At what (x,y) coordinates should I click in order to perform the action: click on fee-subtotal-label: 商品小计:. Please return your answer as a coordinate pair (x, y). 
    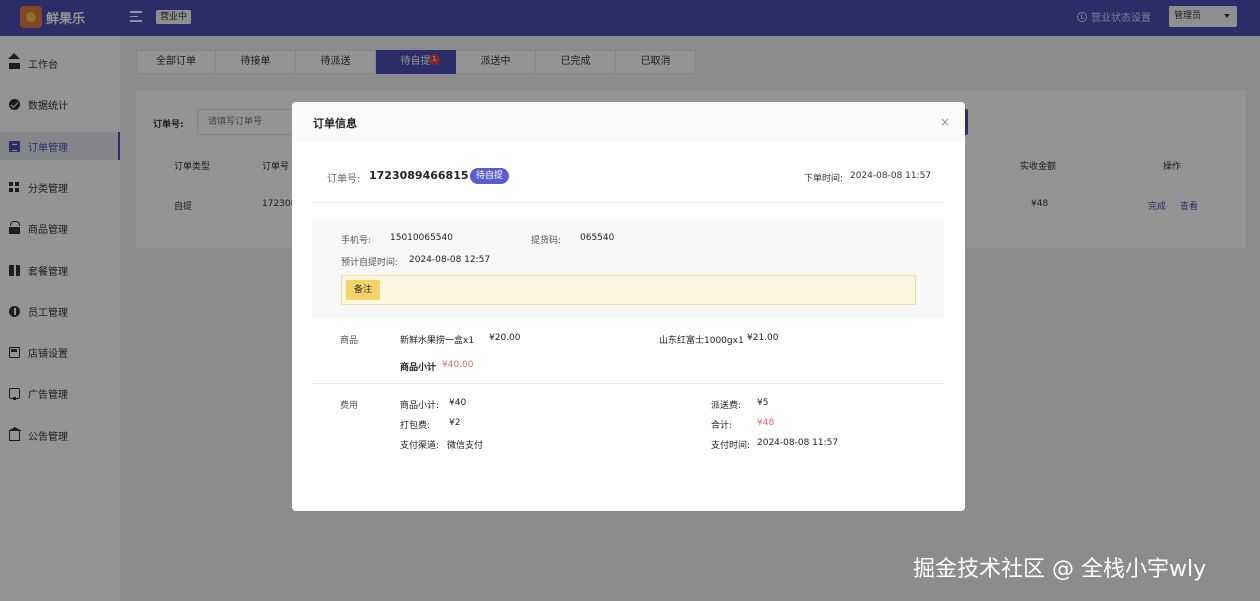
    Looking at the image, I should click on (420, 406).